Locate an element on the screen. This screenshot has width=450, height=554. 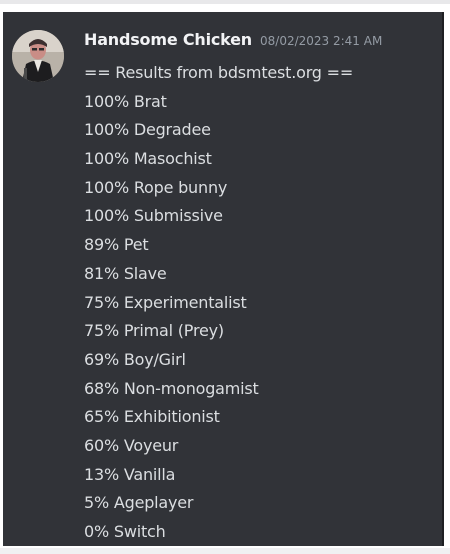
result-line: 81% Slave is located at coordinates (125, 273).